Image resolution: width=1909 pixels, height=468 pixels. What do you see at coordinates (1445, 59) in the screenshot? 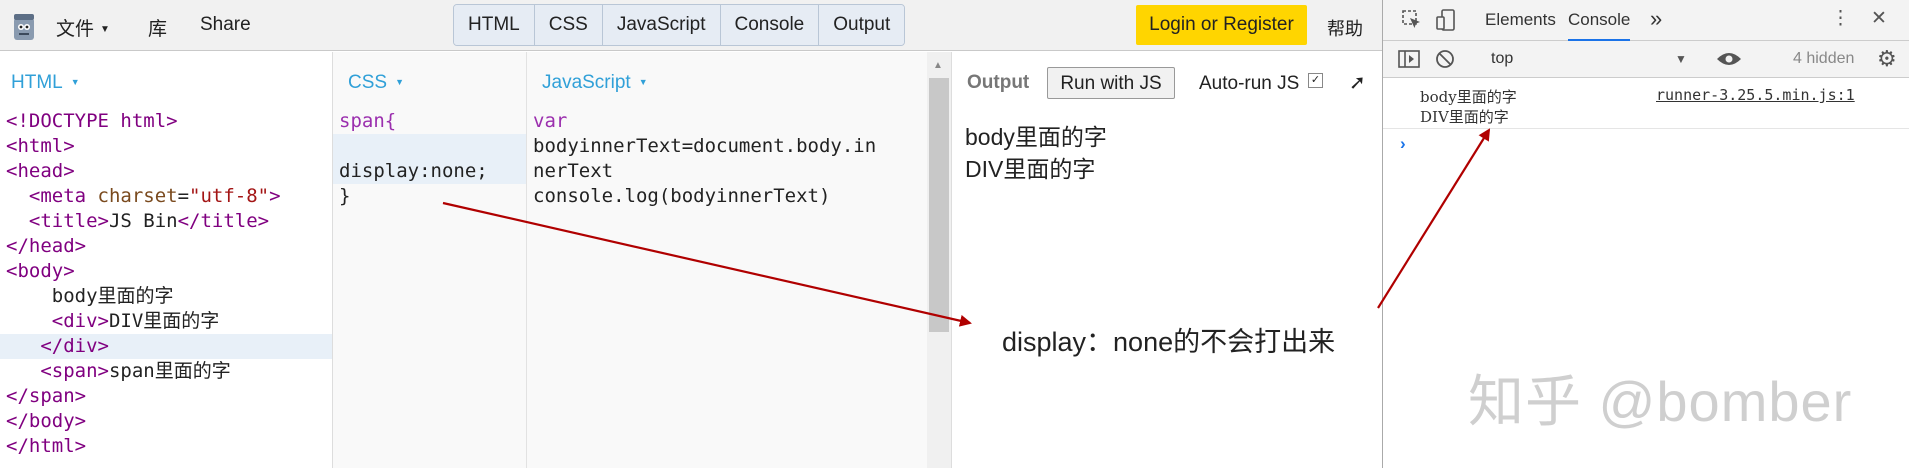
I see `clear-console-icon` at bounding box center [1445, 59].